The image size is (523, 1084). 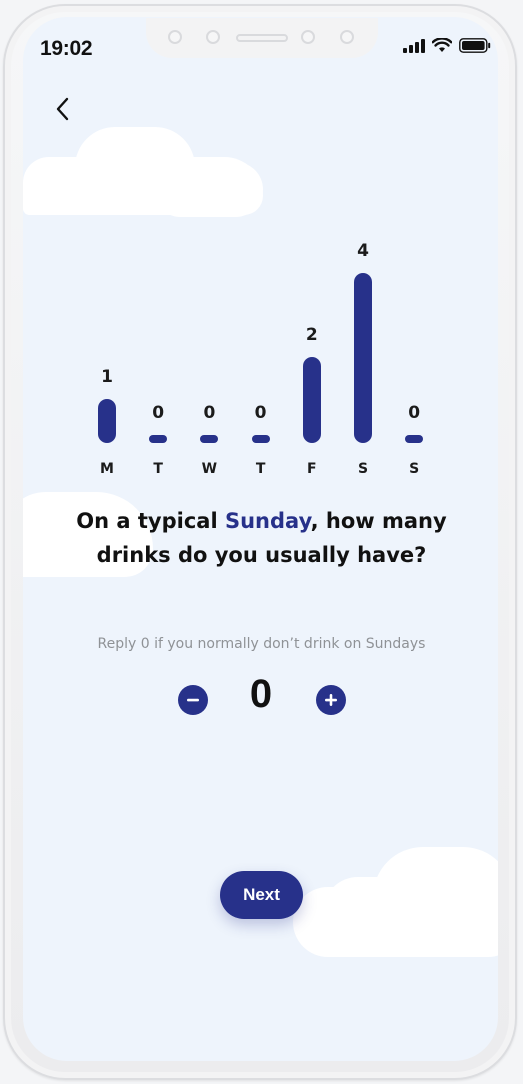 What do you see at coordinates (311, 335) in the screenshot?
I see `chart-bar-value: 2` at bounding box center [311, 335].